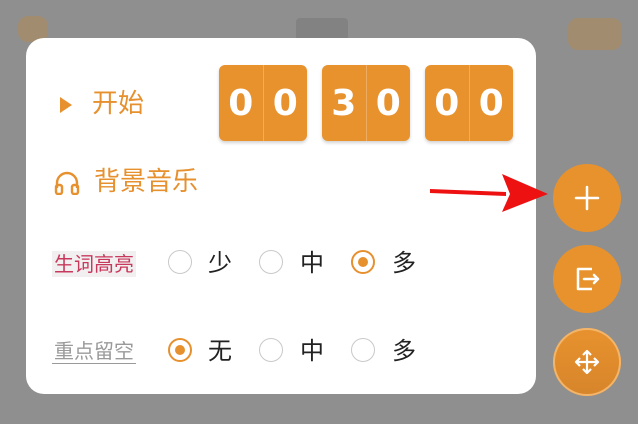  Describe the element at coordinates (595, 34) in the screenshot. I see `background-button-right` at that location.